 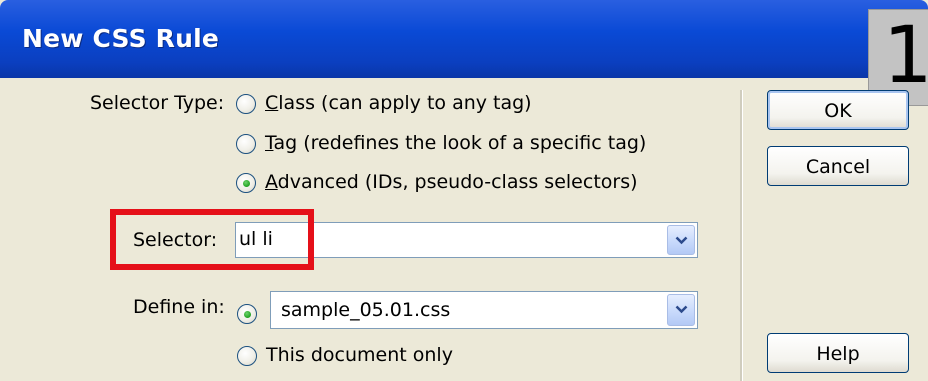 I want to click on radio-define-in-file, so click(x=247, y=314).